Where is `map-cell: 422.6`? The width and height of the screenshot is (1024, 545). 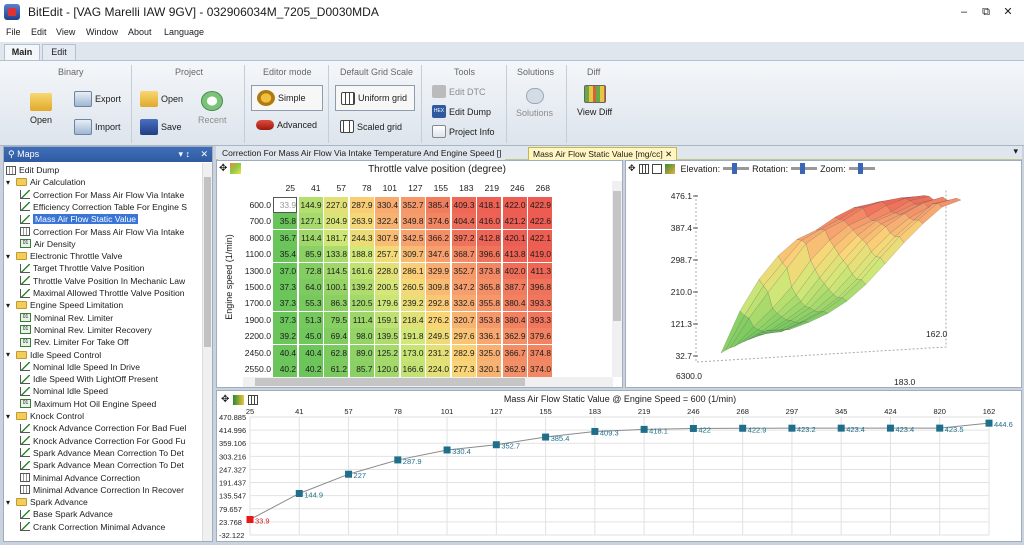 map-cell: 422.6 is located at coordinates (540, 221).